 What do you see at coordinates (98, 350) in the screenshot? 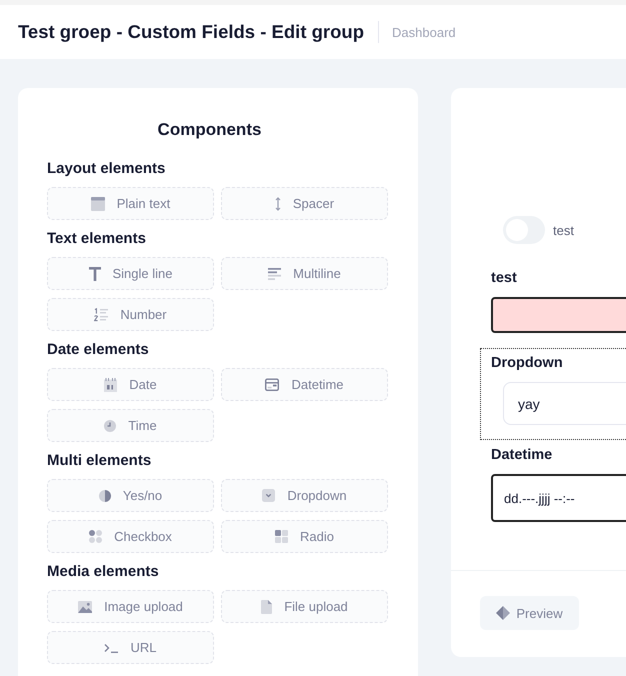
I see `section-heading: Date elements` at bounding box center [98, 350].